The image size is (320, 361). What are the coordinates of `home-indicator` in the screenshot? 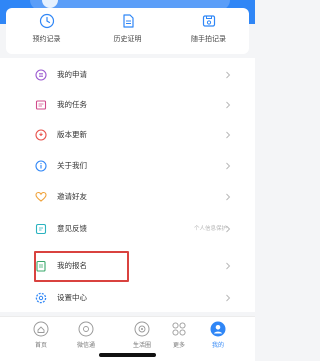 It's located at (127, 355).